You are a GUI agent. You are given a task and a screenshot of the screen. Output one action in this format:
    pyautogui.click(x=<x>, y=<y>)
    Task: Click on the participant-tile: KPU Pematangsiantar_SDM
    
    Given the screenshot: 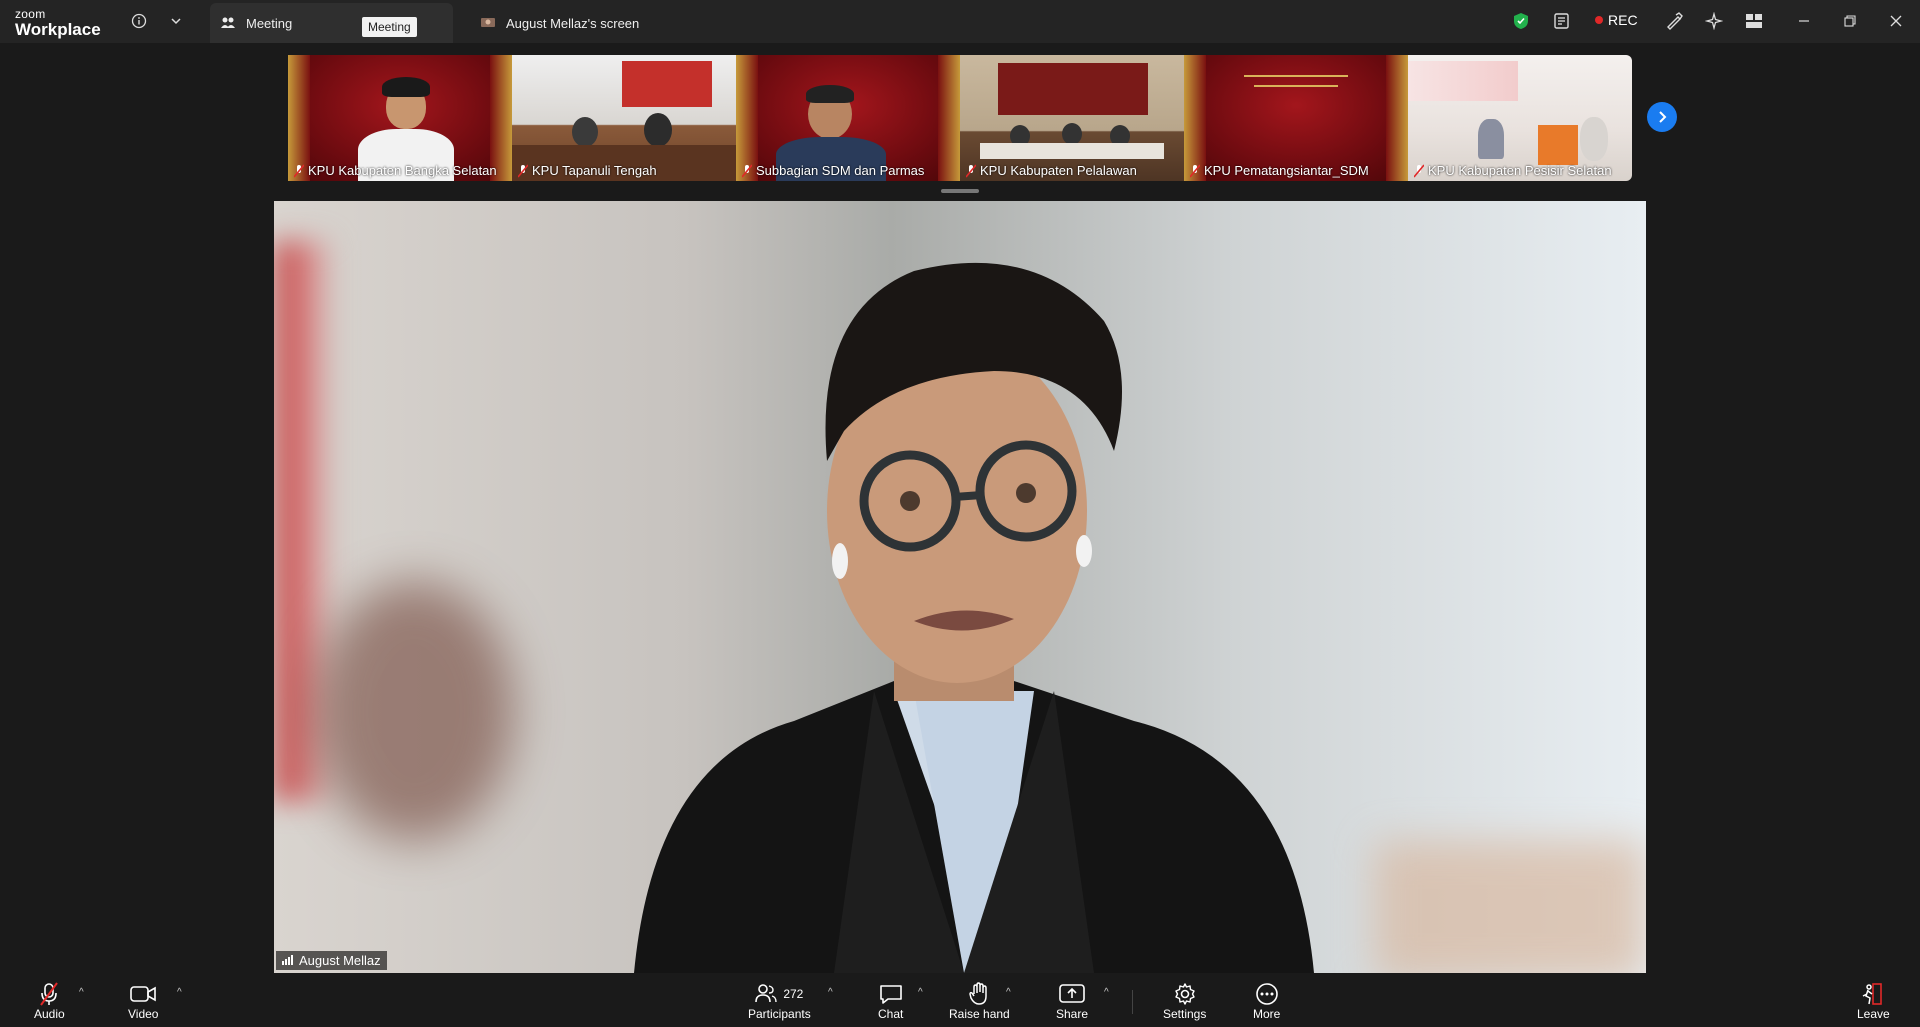 What is the action you would take?
    pyautogui.click(x=1296, y=118)
    